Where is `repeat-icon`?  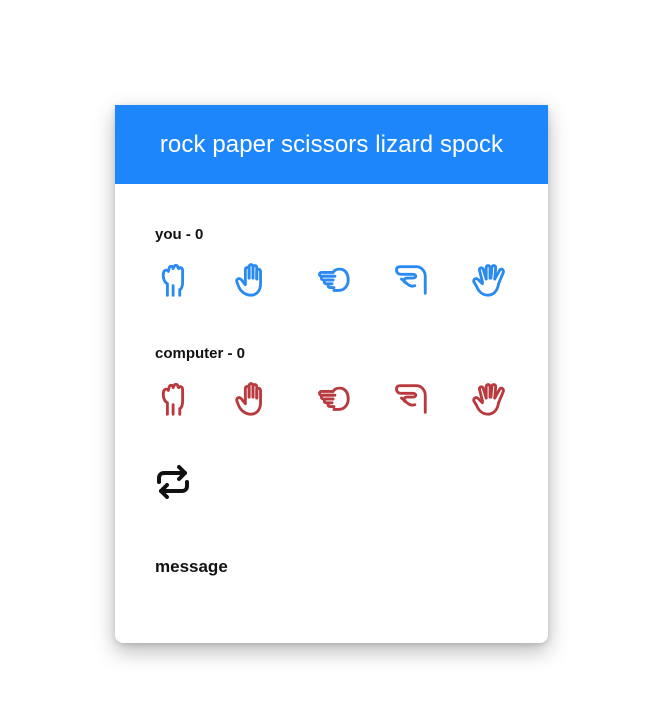 repeat-icon is located at coordinates (173, 482).